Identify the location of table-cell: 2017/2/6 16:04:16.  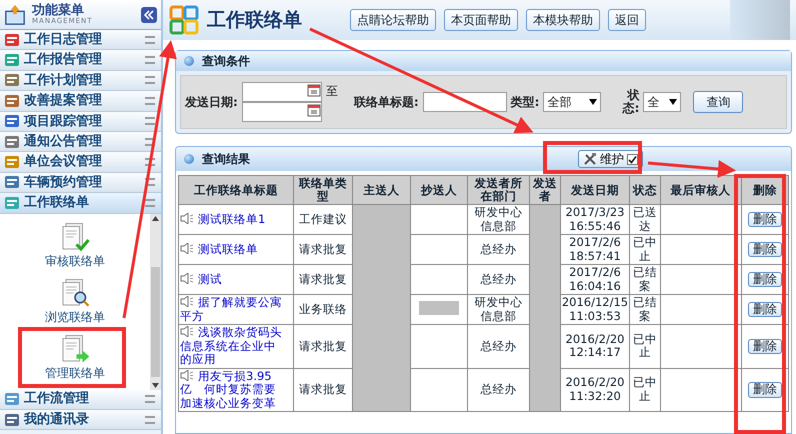
(595, 279).